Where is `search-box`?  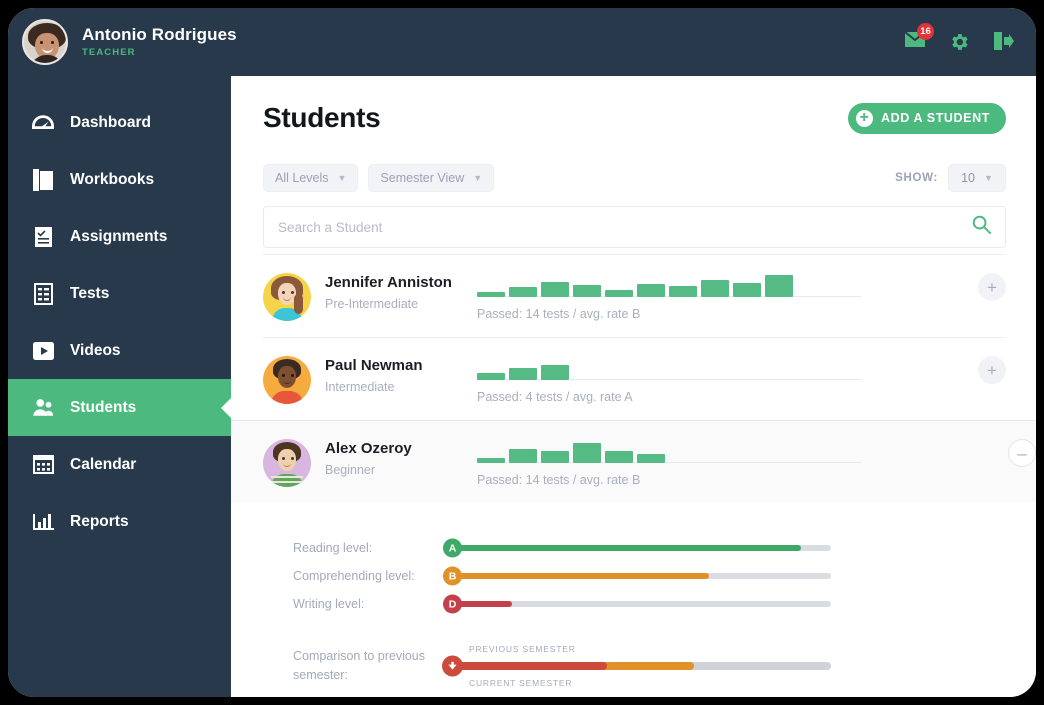
search-box is located at coordinates (634, 227).